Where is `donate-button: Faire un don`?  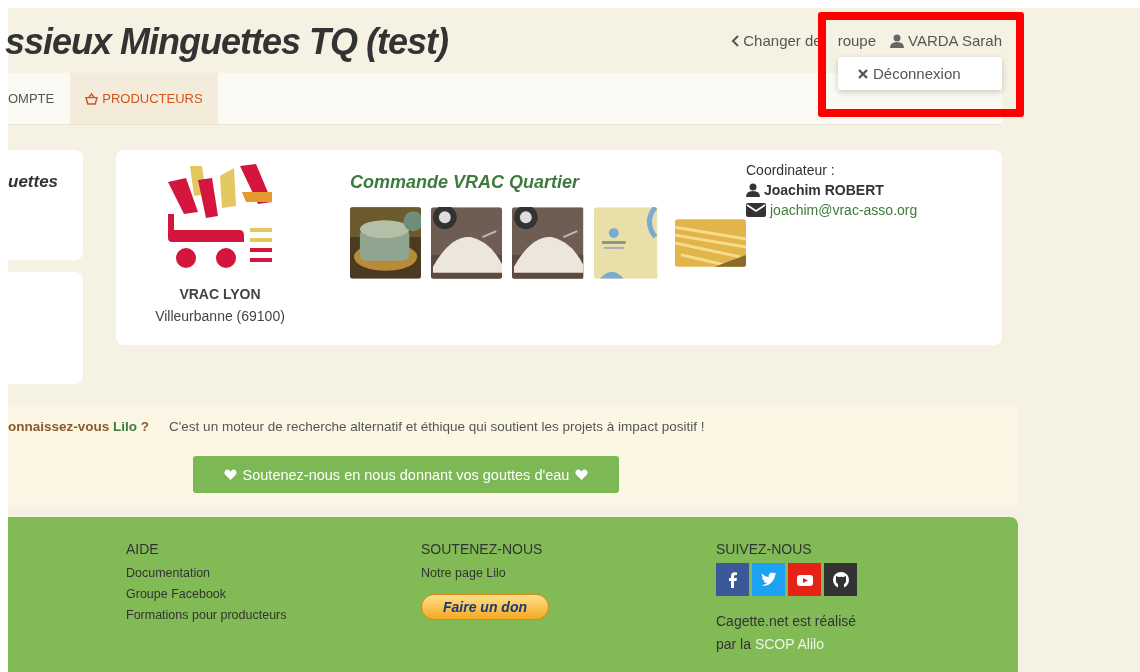
donate-button: Faire un don is located at coordinates (485, 607).